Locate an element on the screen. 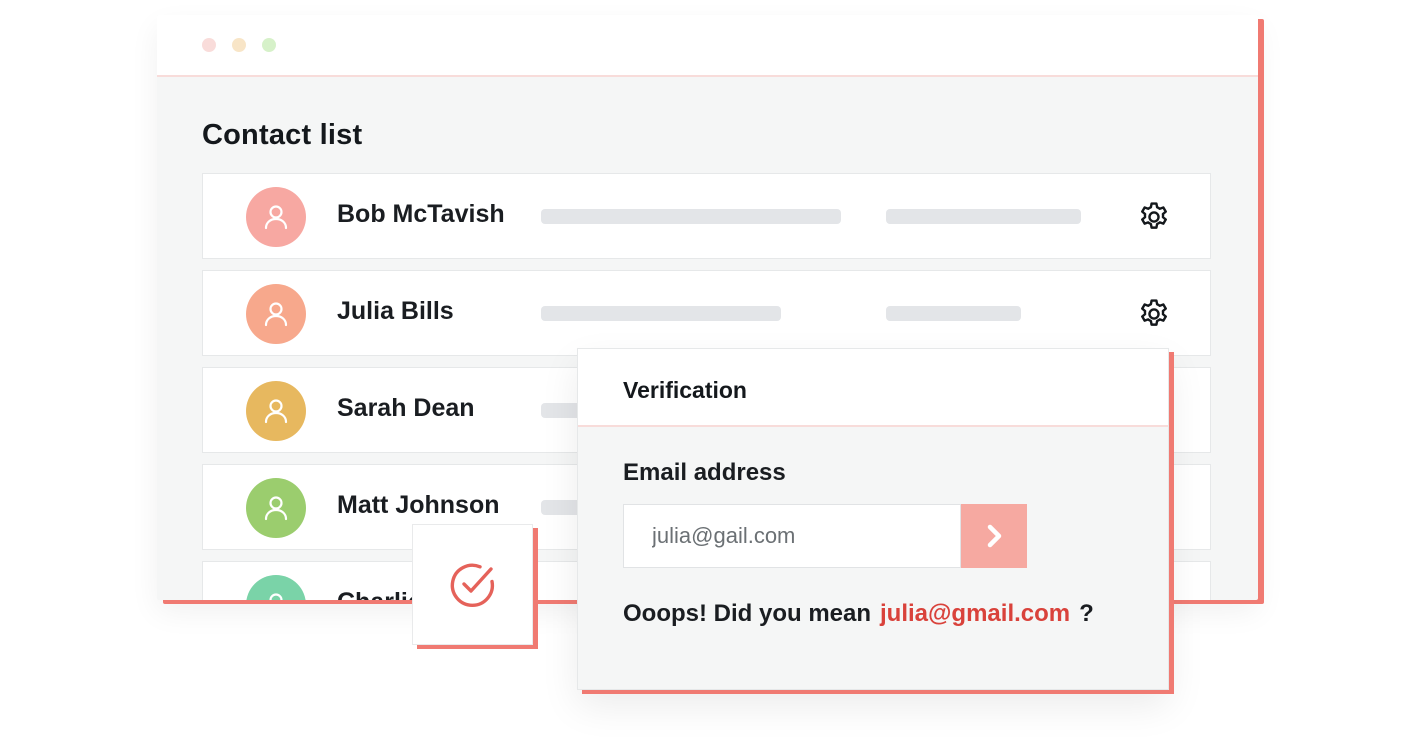  contact-name: Julia Bills is located at coordinates (395, 311).